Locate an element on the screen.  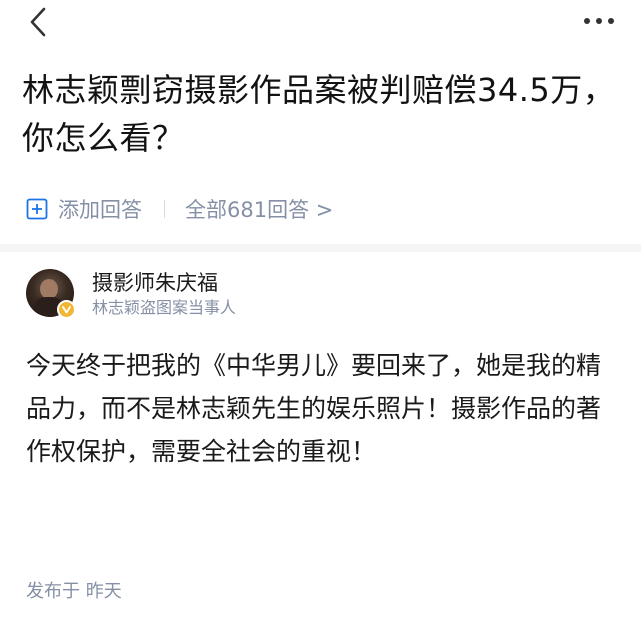
all-answers-link: 全部681回答 > is located at coordinates (259, 209).